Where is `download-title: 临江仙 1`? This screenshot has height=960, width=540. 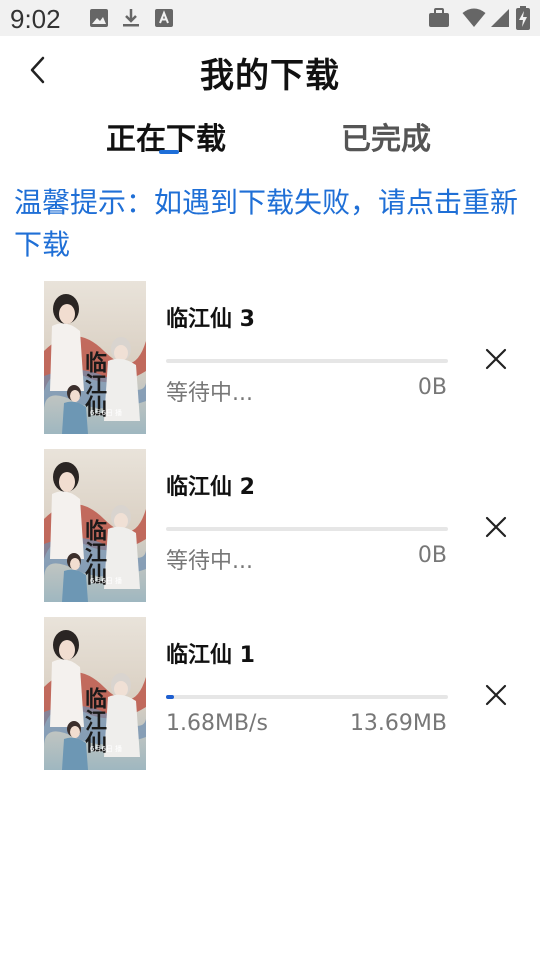
download-title: 临江仙 1 is located at coordinates (210, 655).